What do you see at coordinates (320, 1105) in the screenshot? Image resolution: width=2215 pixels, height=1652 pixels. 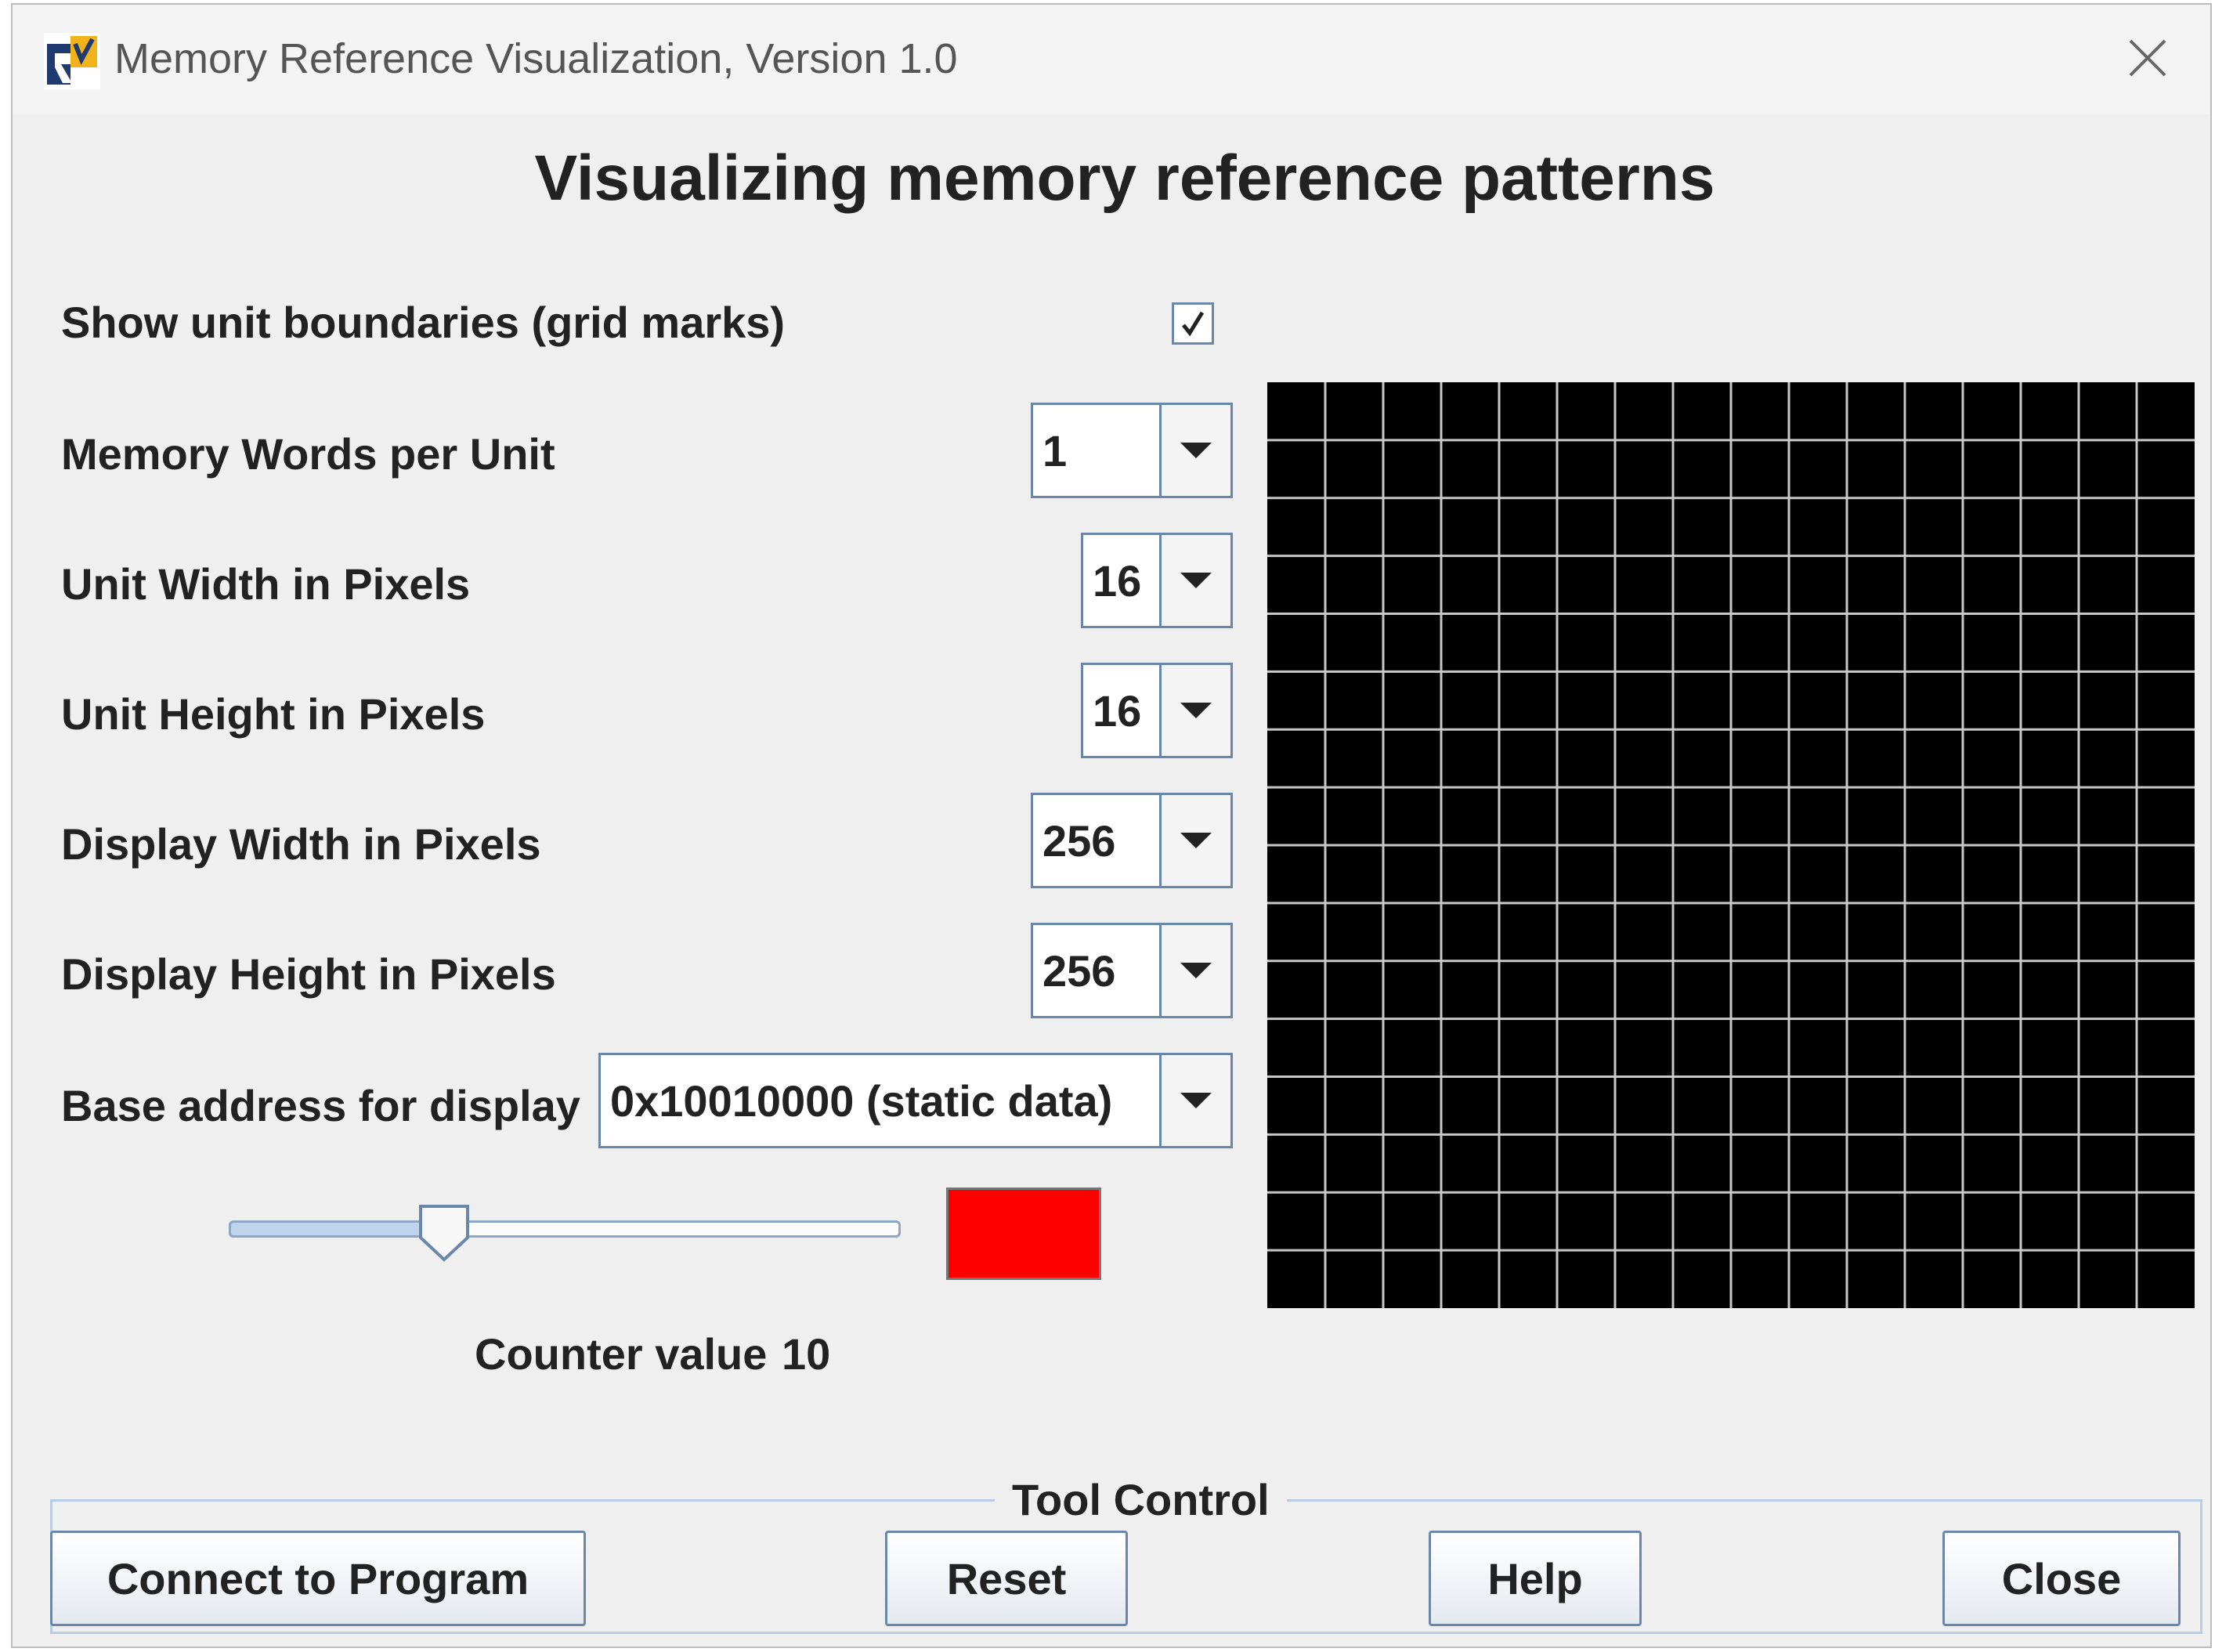 I see `base-address-label: Base address for display` at bounding box center [320, 1105].